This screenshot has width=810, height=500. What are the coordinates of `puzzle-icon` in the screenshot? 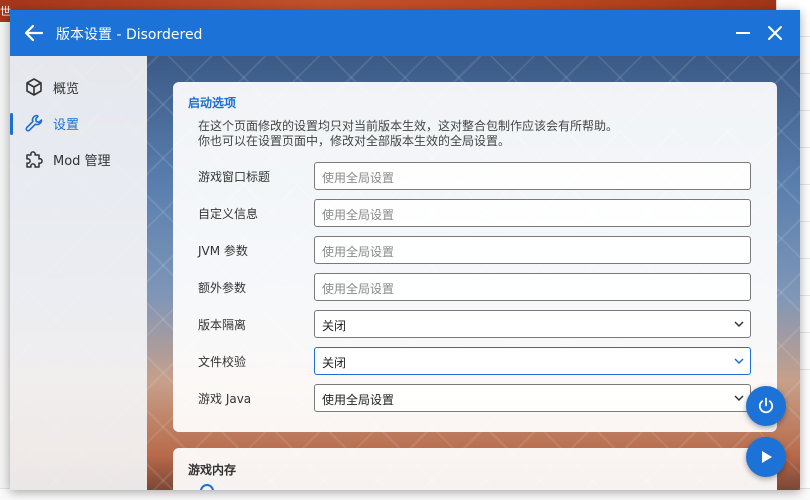 It's located at (34, 159).